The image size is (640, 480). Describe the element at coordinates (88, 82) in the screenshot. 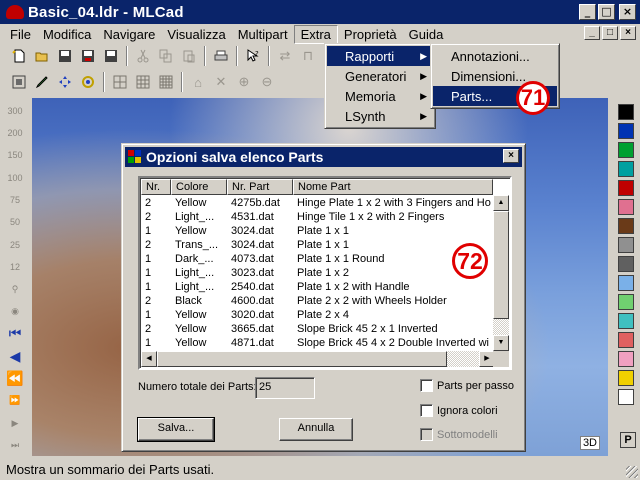

I see `rotate-icon` at that location.